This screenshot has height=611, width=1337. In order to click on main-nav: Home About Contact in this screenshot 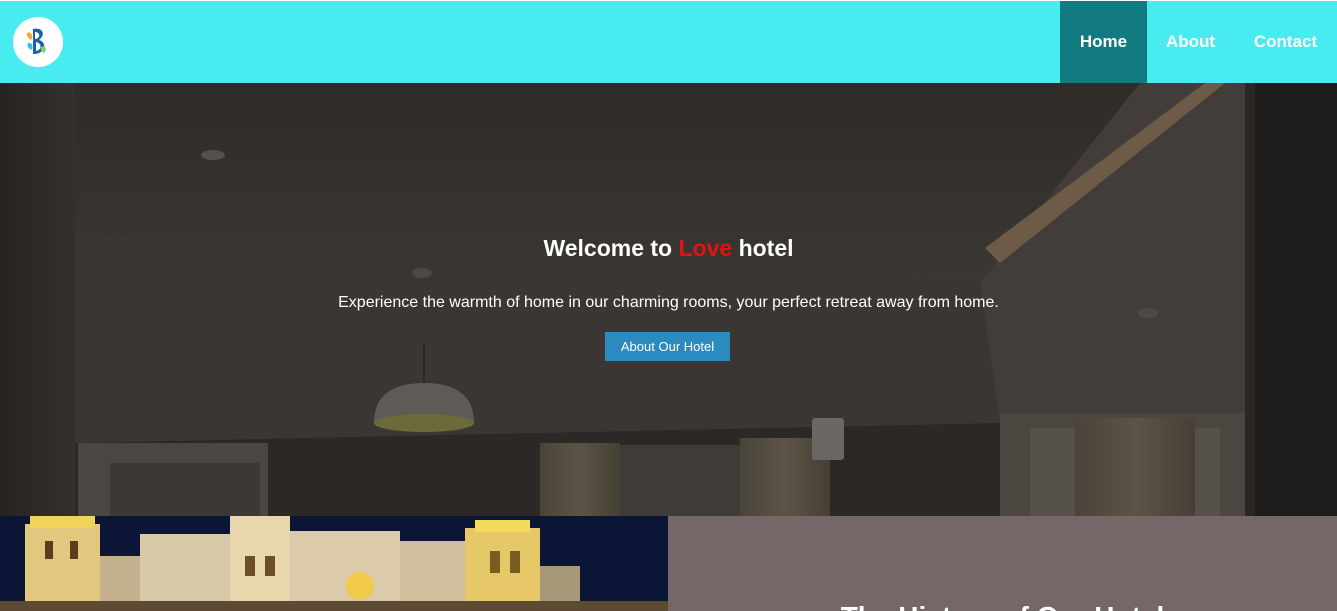, I will do `click(1198, 42)`.